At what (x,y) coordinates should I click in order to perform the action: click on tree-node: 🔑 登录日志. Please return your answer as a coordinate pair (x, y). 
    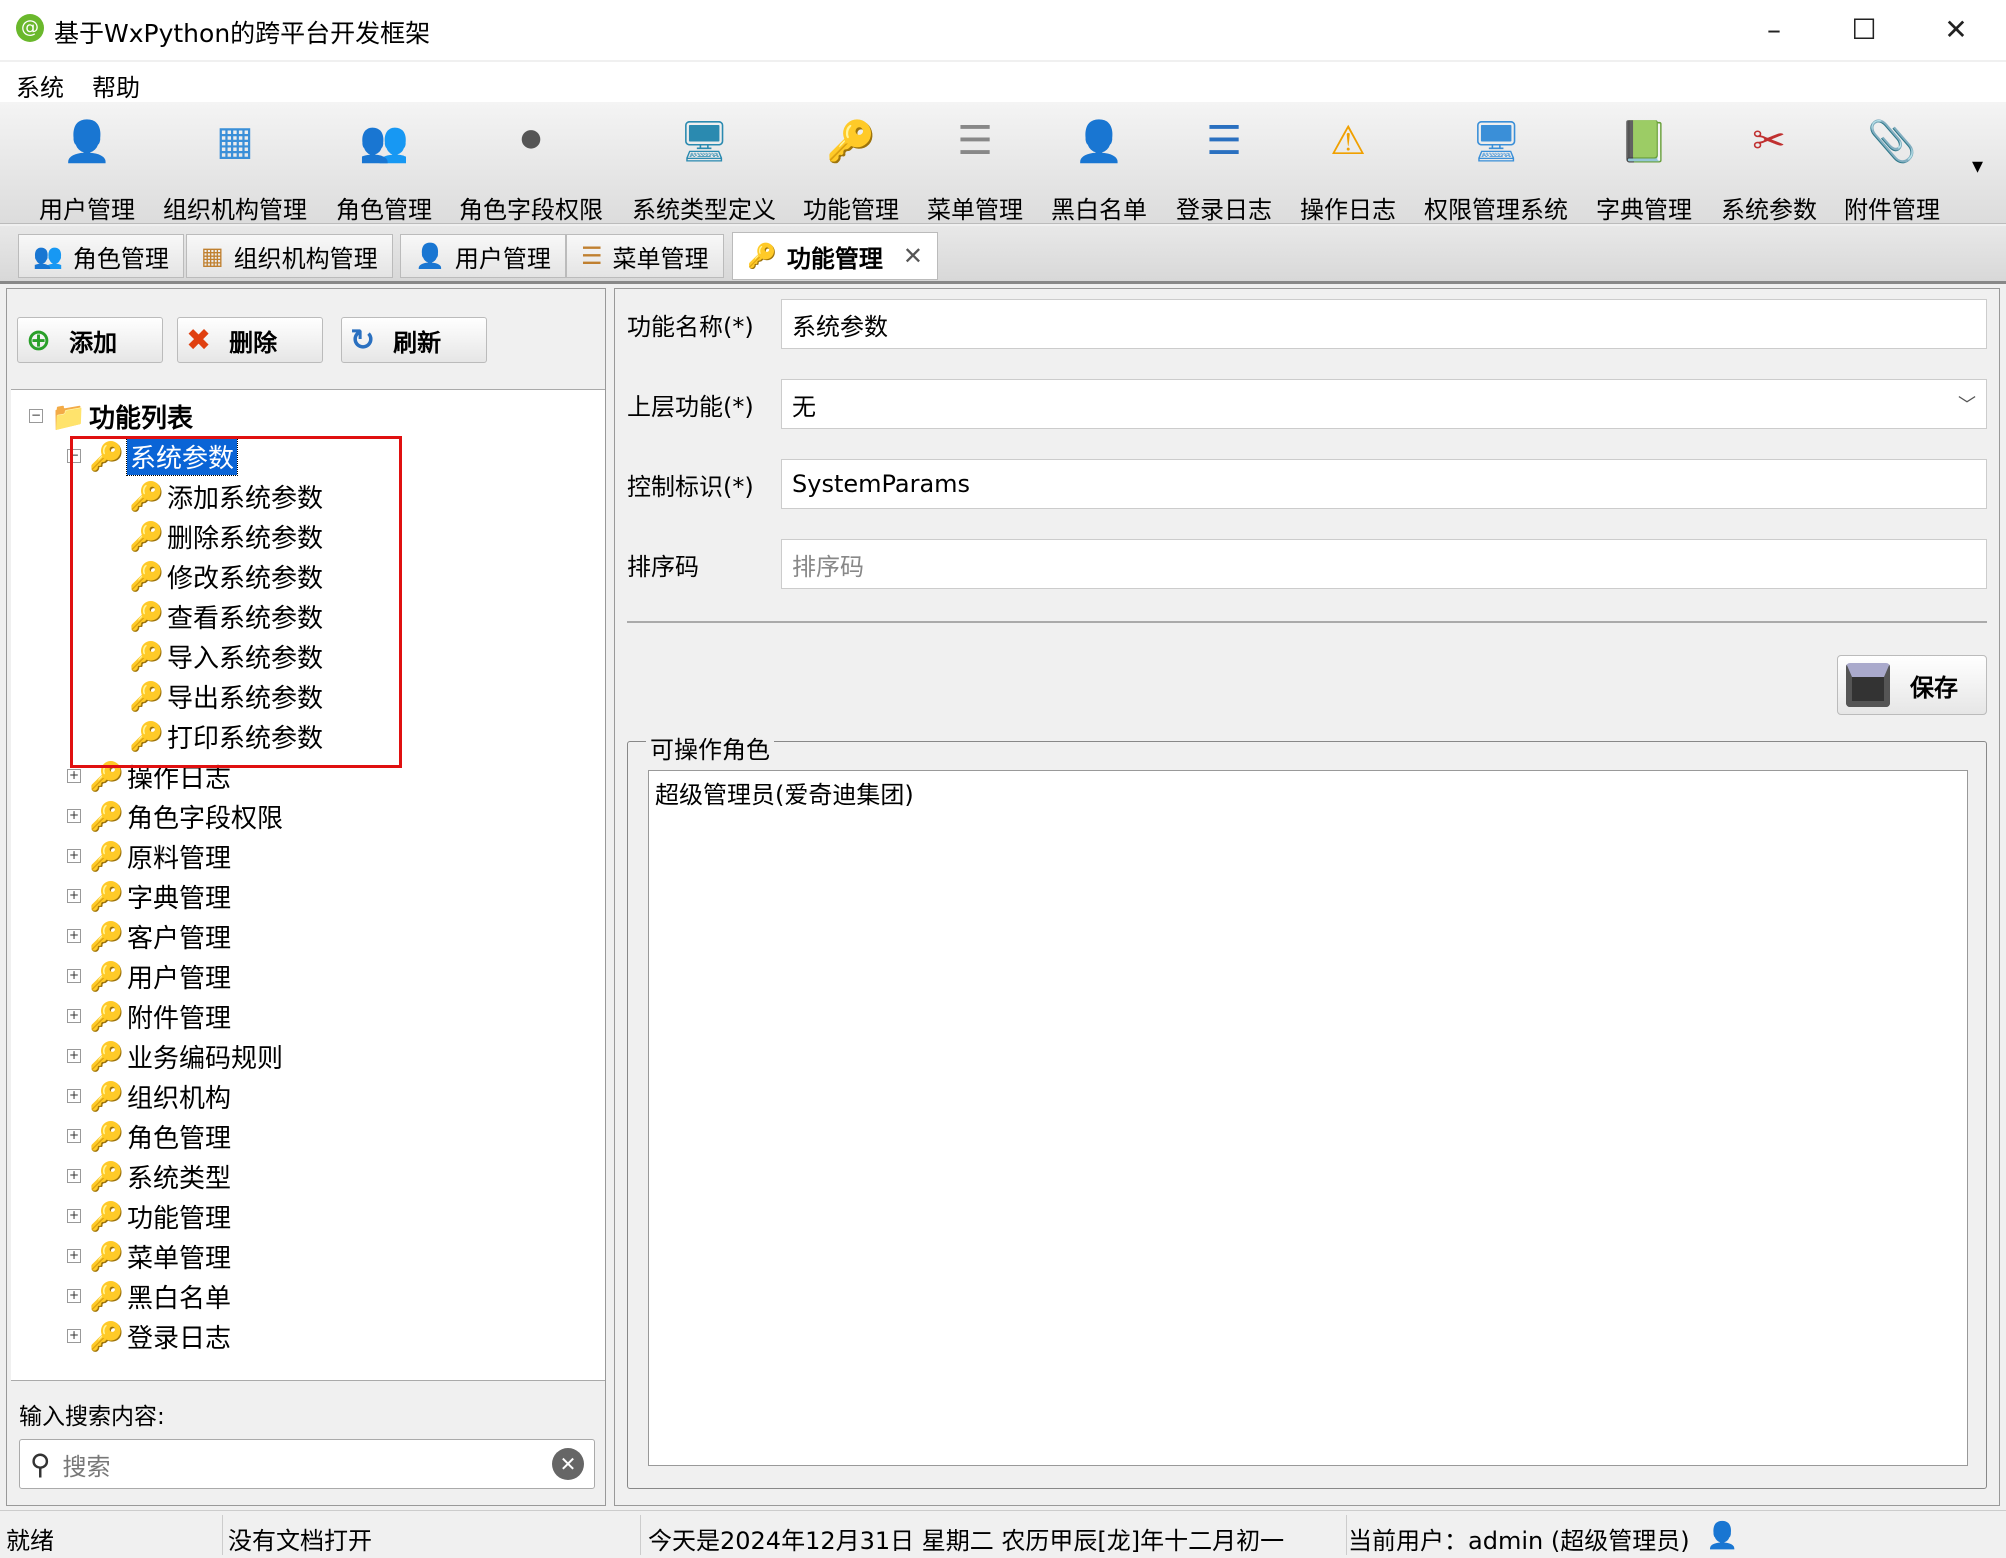
    Looking at the image, I should click on (160, 1336).